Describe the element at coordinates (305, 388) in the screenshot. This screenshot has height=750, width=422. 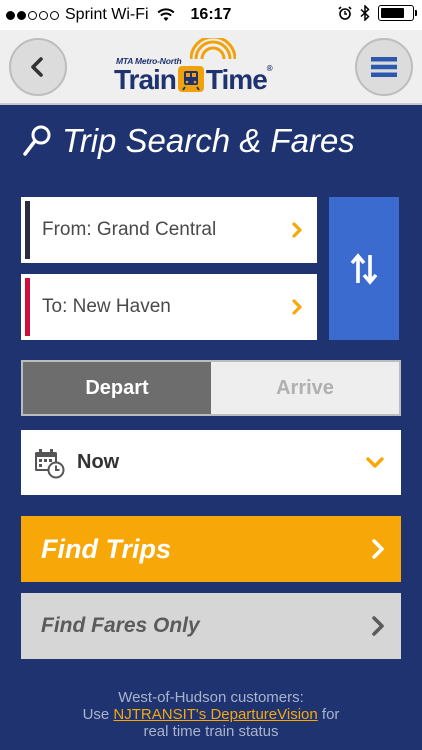
I see `arrive-button: Arrive` at that location.